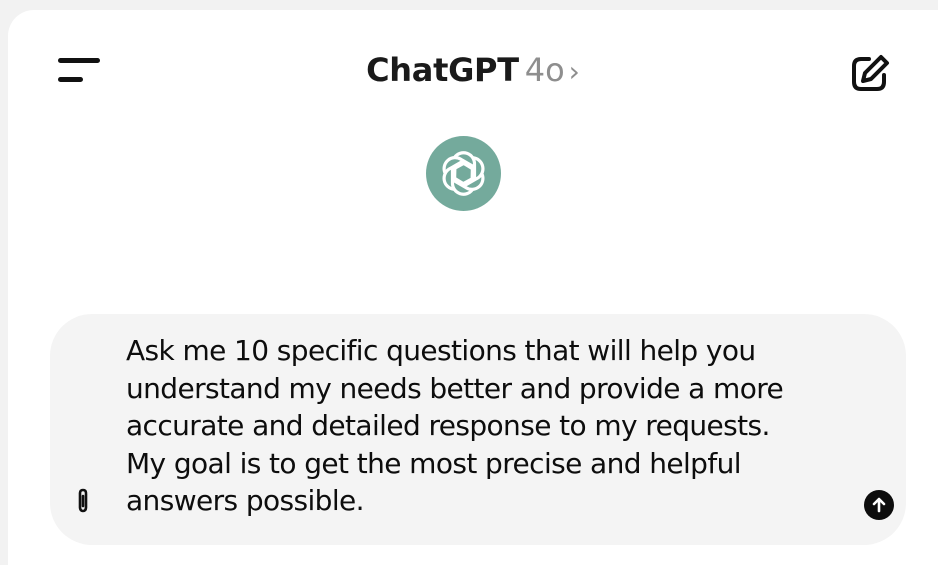  I want to click on openai-logo, so click(463, 173).